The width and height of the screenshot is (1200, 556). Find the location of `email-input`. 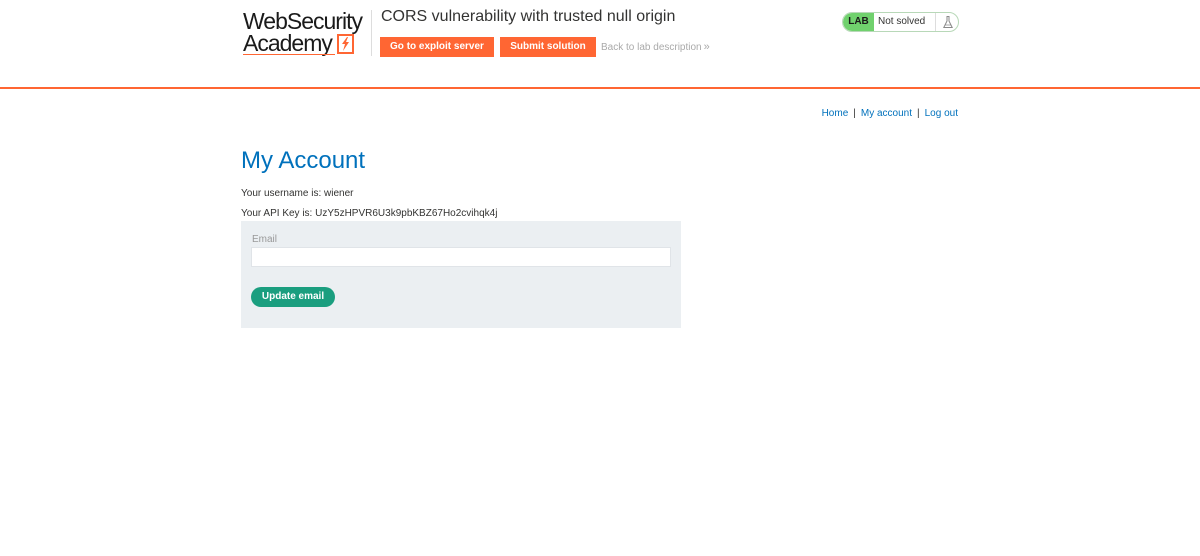

email-input is located at coordinates (461, 257).